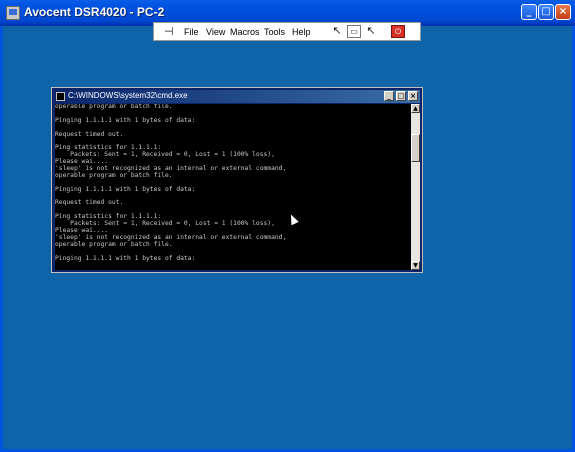 The image size is (575, 452). I want to click on maximize-button: □, so click(546, 12).